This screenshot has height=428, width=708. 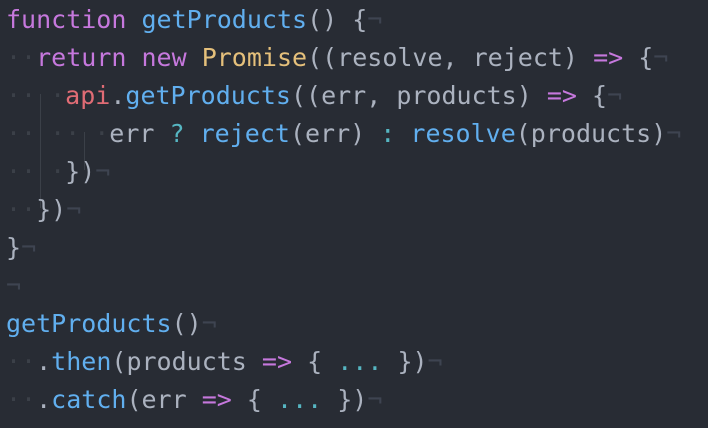 I want to click on function-name: getProducts, so click(x=224, y=19).